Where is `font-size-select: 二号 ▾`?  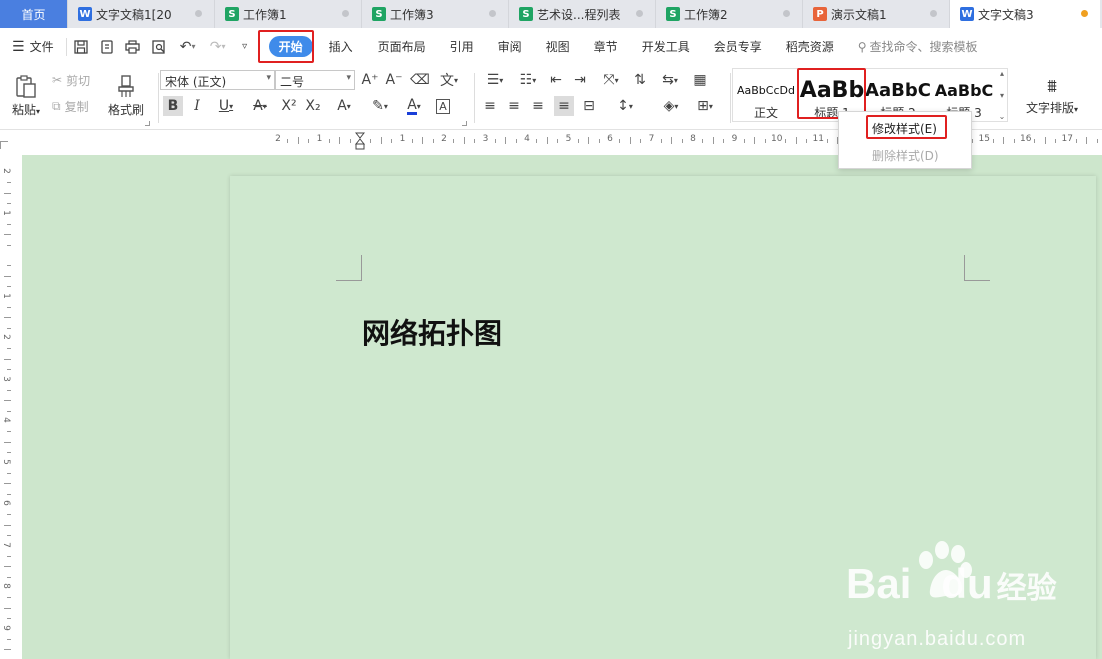
font-size-select: 二号 ▾ is located at coordinates (315, 80).